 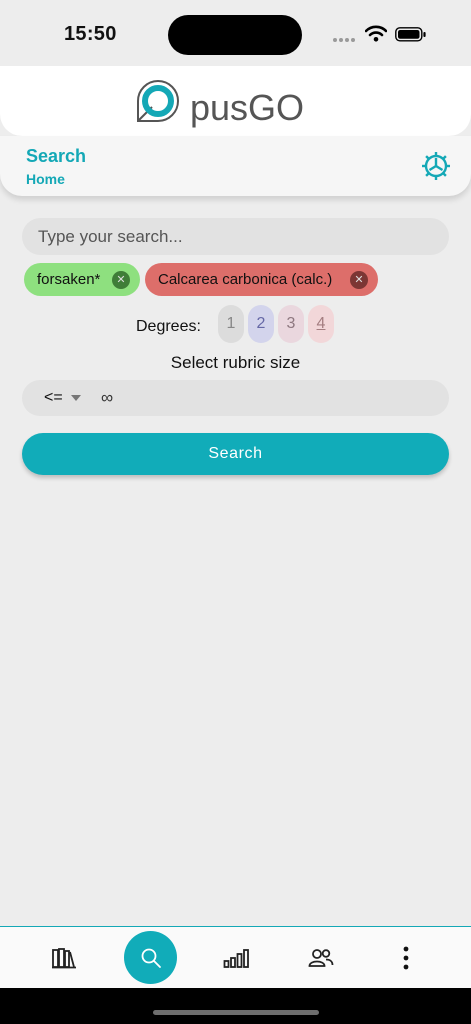 I want to click on wifi-icon, so click(x=376, y=33).